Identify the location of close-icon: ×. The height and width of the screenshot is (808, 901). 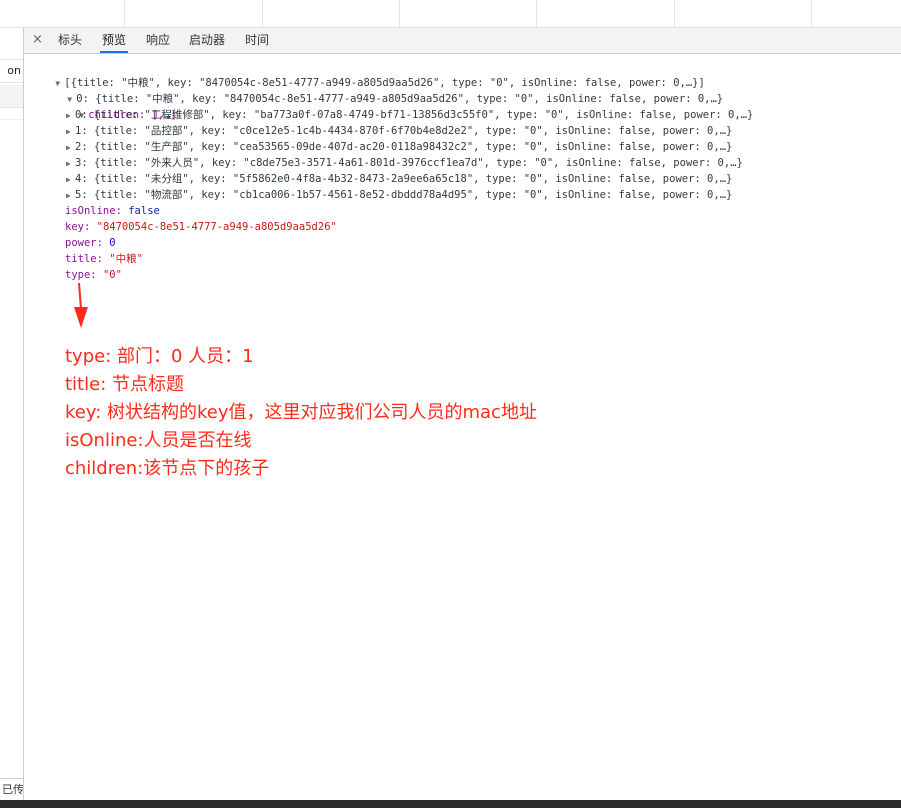
(37, 39).